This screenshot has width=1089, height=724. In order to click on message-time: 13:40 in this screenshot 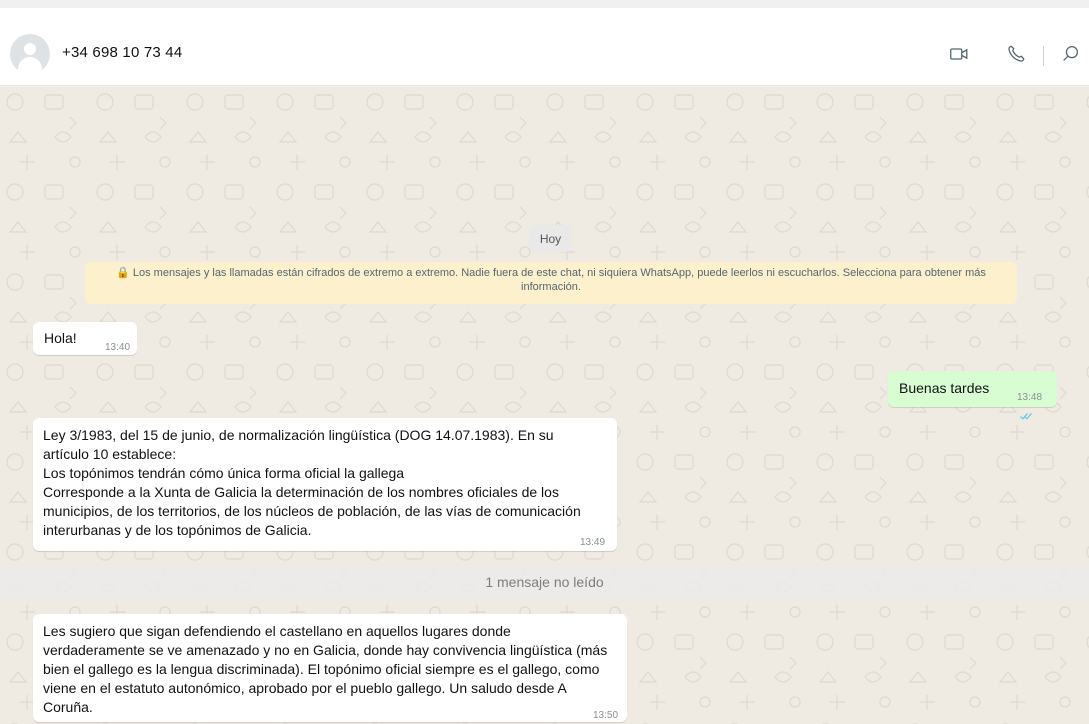, I will do `click(118, 347)`.